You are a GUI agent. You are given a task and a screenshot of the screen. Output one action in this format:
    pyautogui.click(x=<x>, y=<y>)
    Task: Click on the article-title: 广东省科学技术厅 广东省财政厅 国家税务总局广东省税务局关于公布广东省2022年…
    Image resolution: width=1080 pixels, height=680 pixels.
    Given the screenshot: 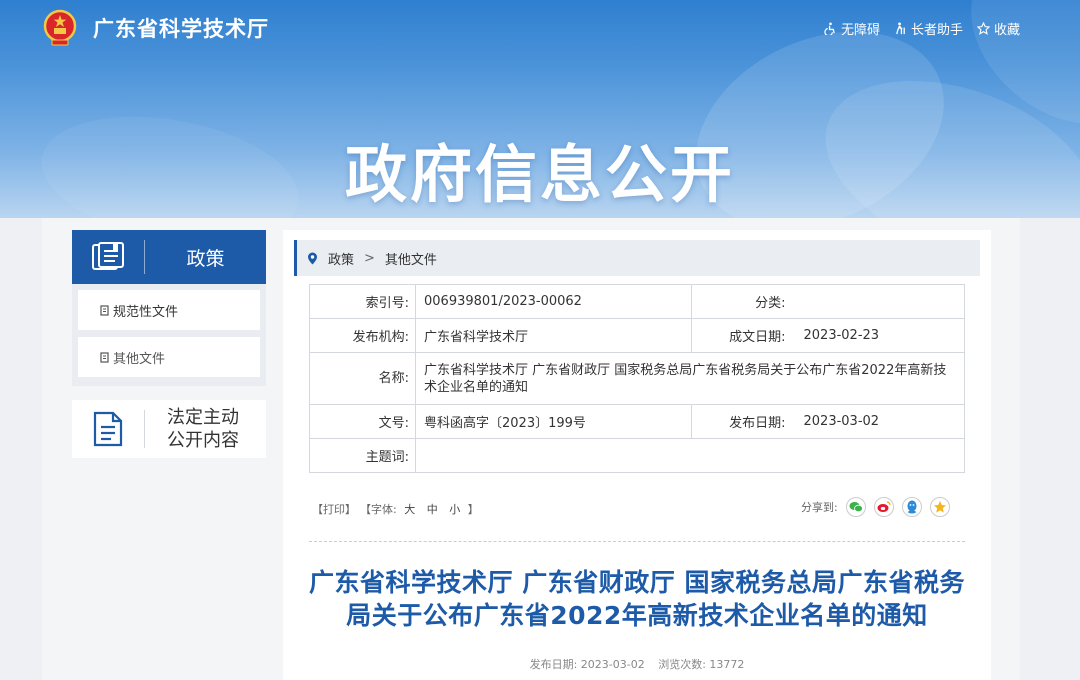 What is the action you would take?
    pyautogui.click(x=637, y=599)
    